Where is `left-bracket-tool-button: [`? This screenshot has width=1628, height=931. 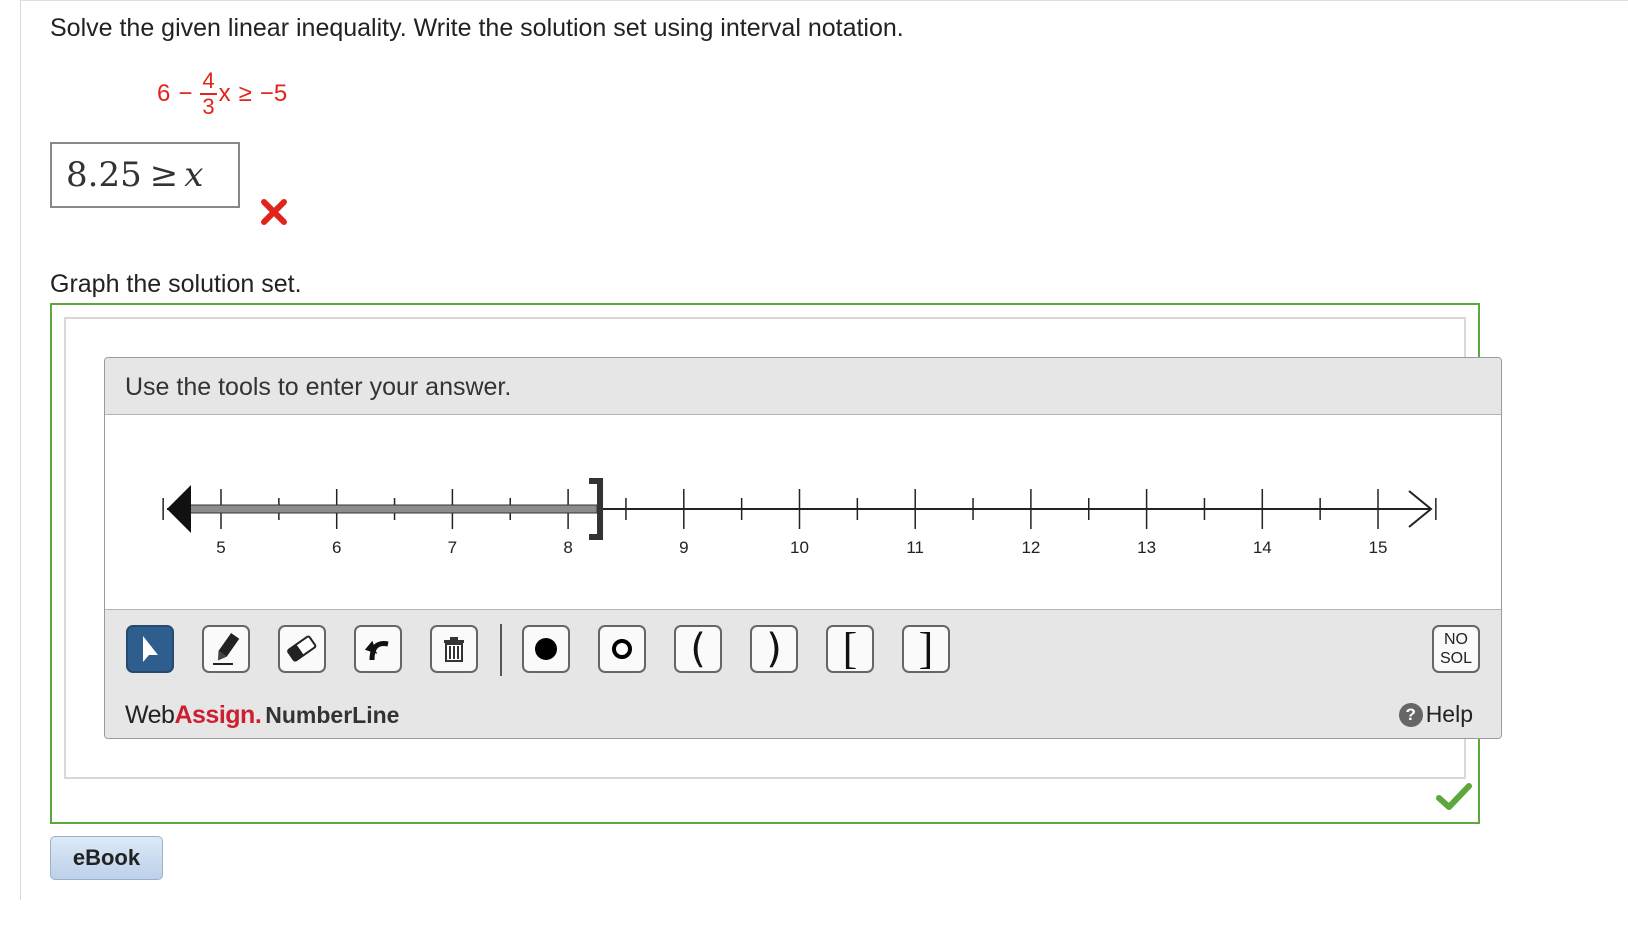 left-bracket-tool-button: [ is located at coordinates (850, 649).